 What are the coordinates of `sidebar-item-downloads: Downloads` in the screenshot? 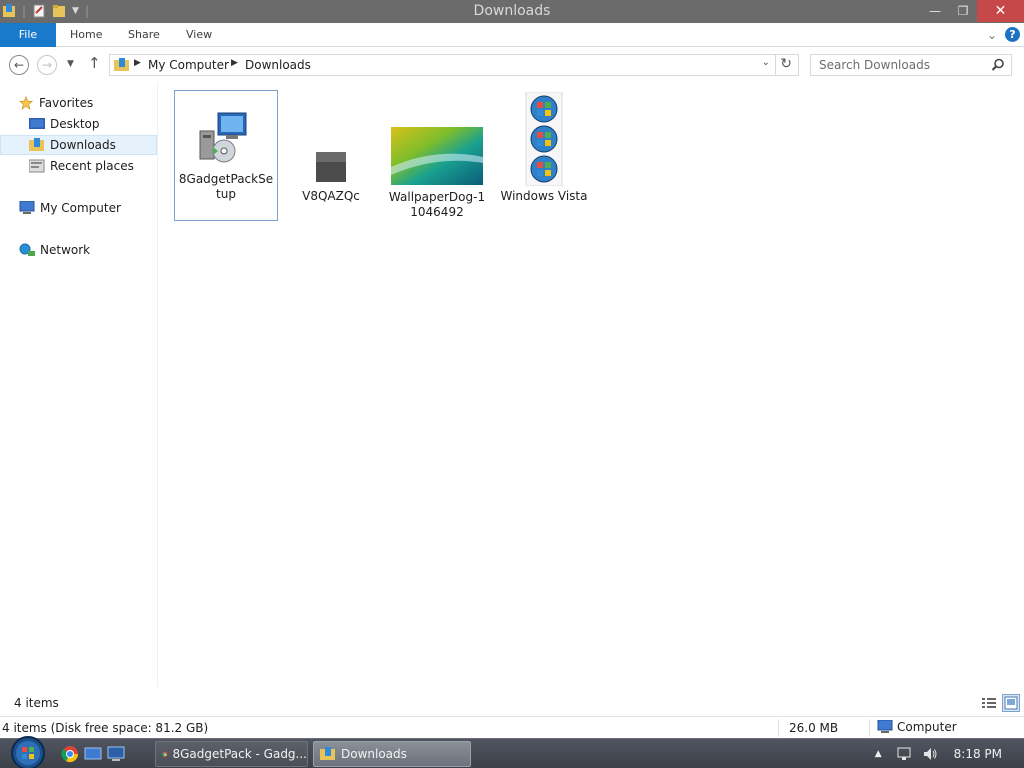 It's located at (78, 145).